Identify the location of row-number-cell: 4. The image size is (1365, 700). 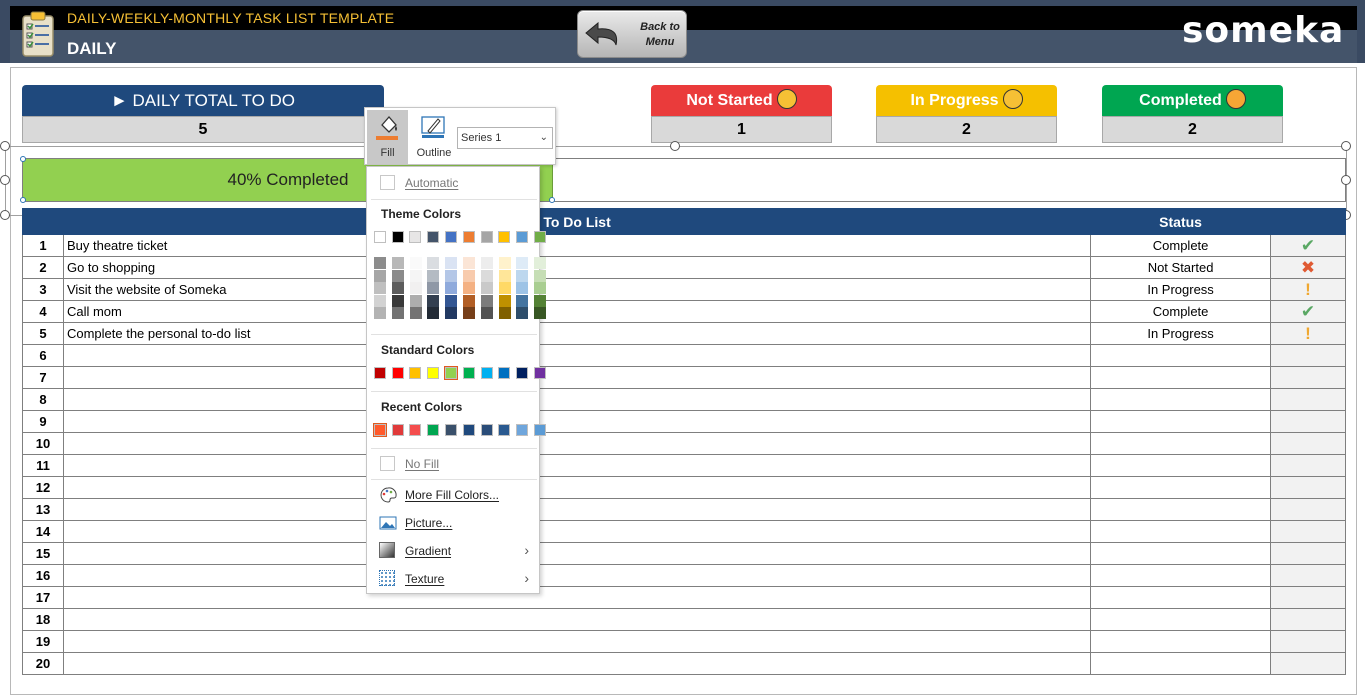
(43, 311).